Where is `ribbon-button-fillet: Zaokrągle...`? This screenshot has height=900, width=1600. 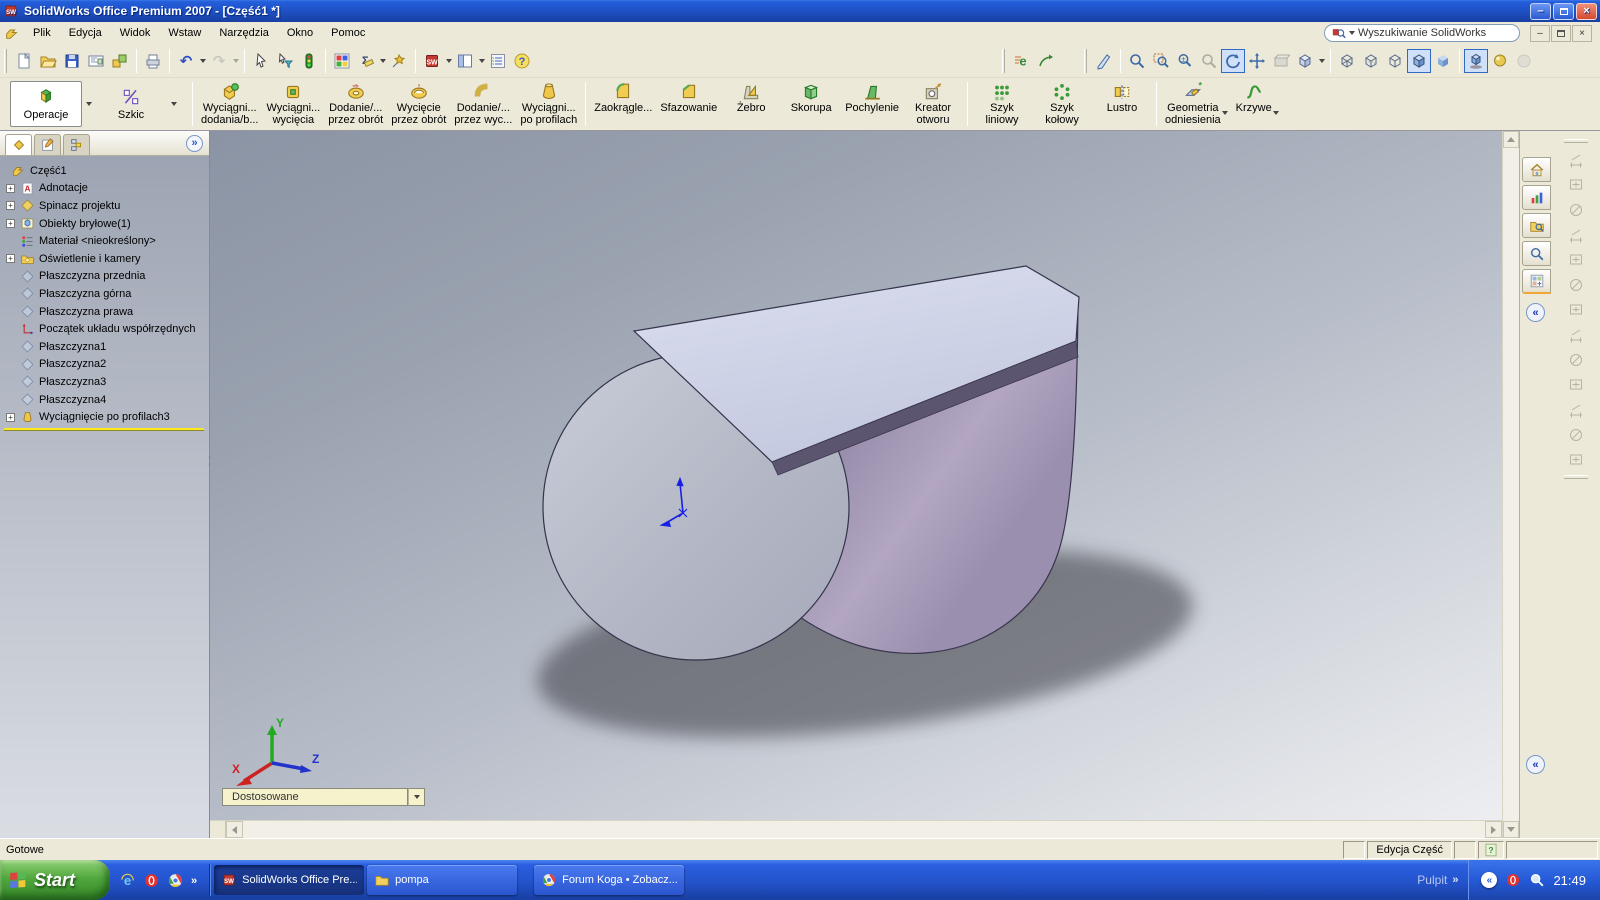 ribbon-button-fillet: Zaokrągle... is located at coordinates (623, 104).